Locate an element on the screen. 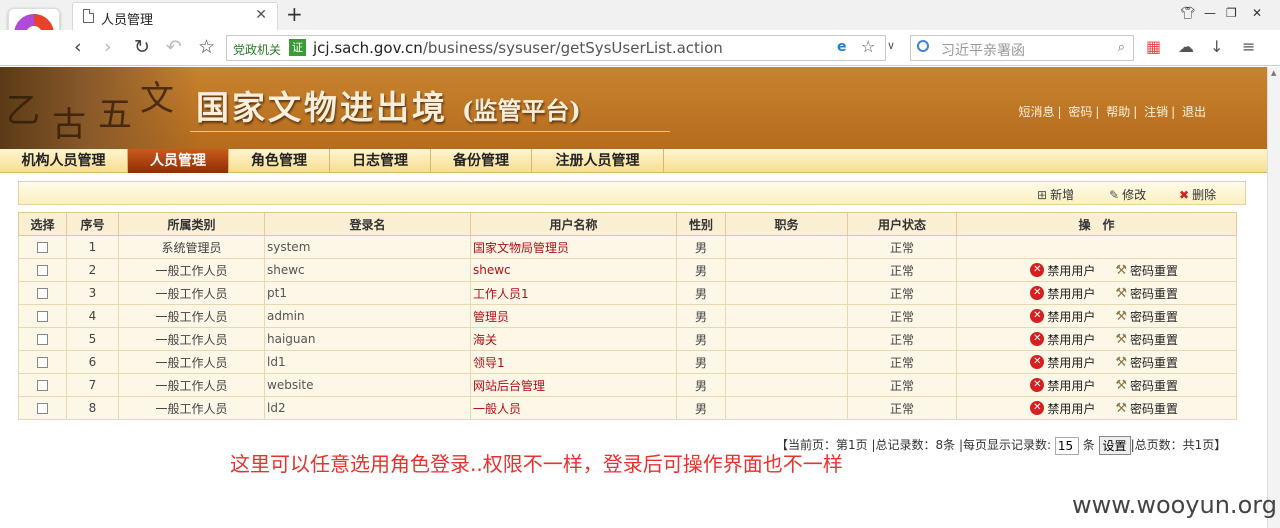  gov-badge: 党政机关 is located at coordinates (257, 50).